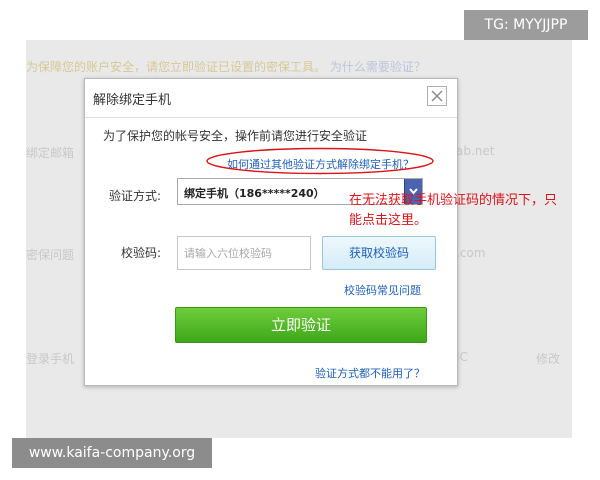 Image resolution: width=600 pixels, height=480 pixels. I want to click on dialog-title: 解除绑定手机, so click(132, 100).